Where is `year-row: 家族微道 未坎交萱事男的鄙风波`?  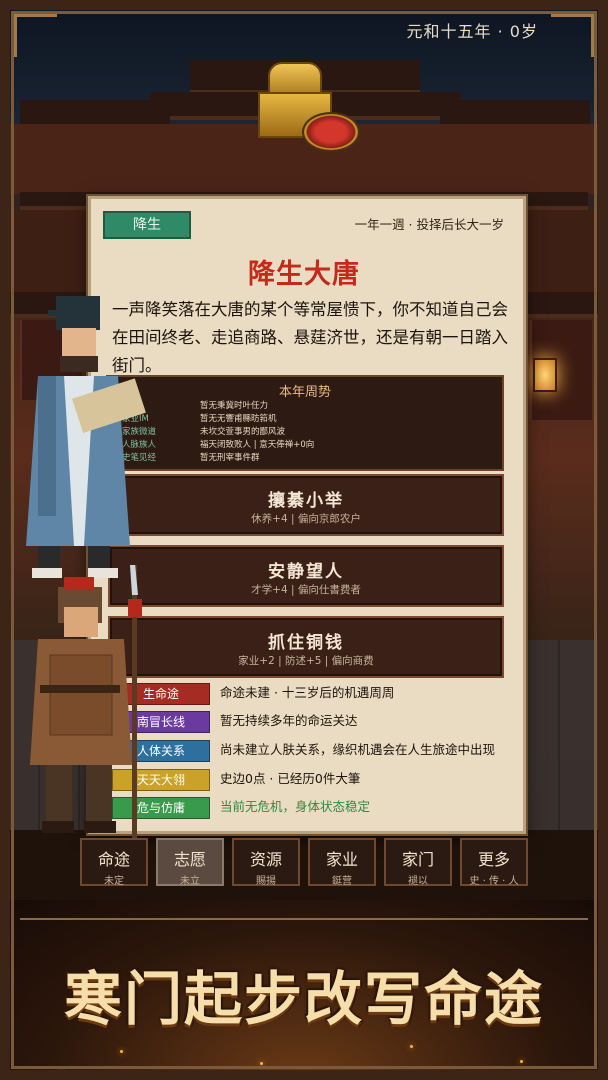 year-row: 家族微道 未坎交萱事男的鄙风波 is located at coordinates (307, 431).